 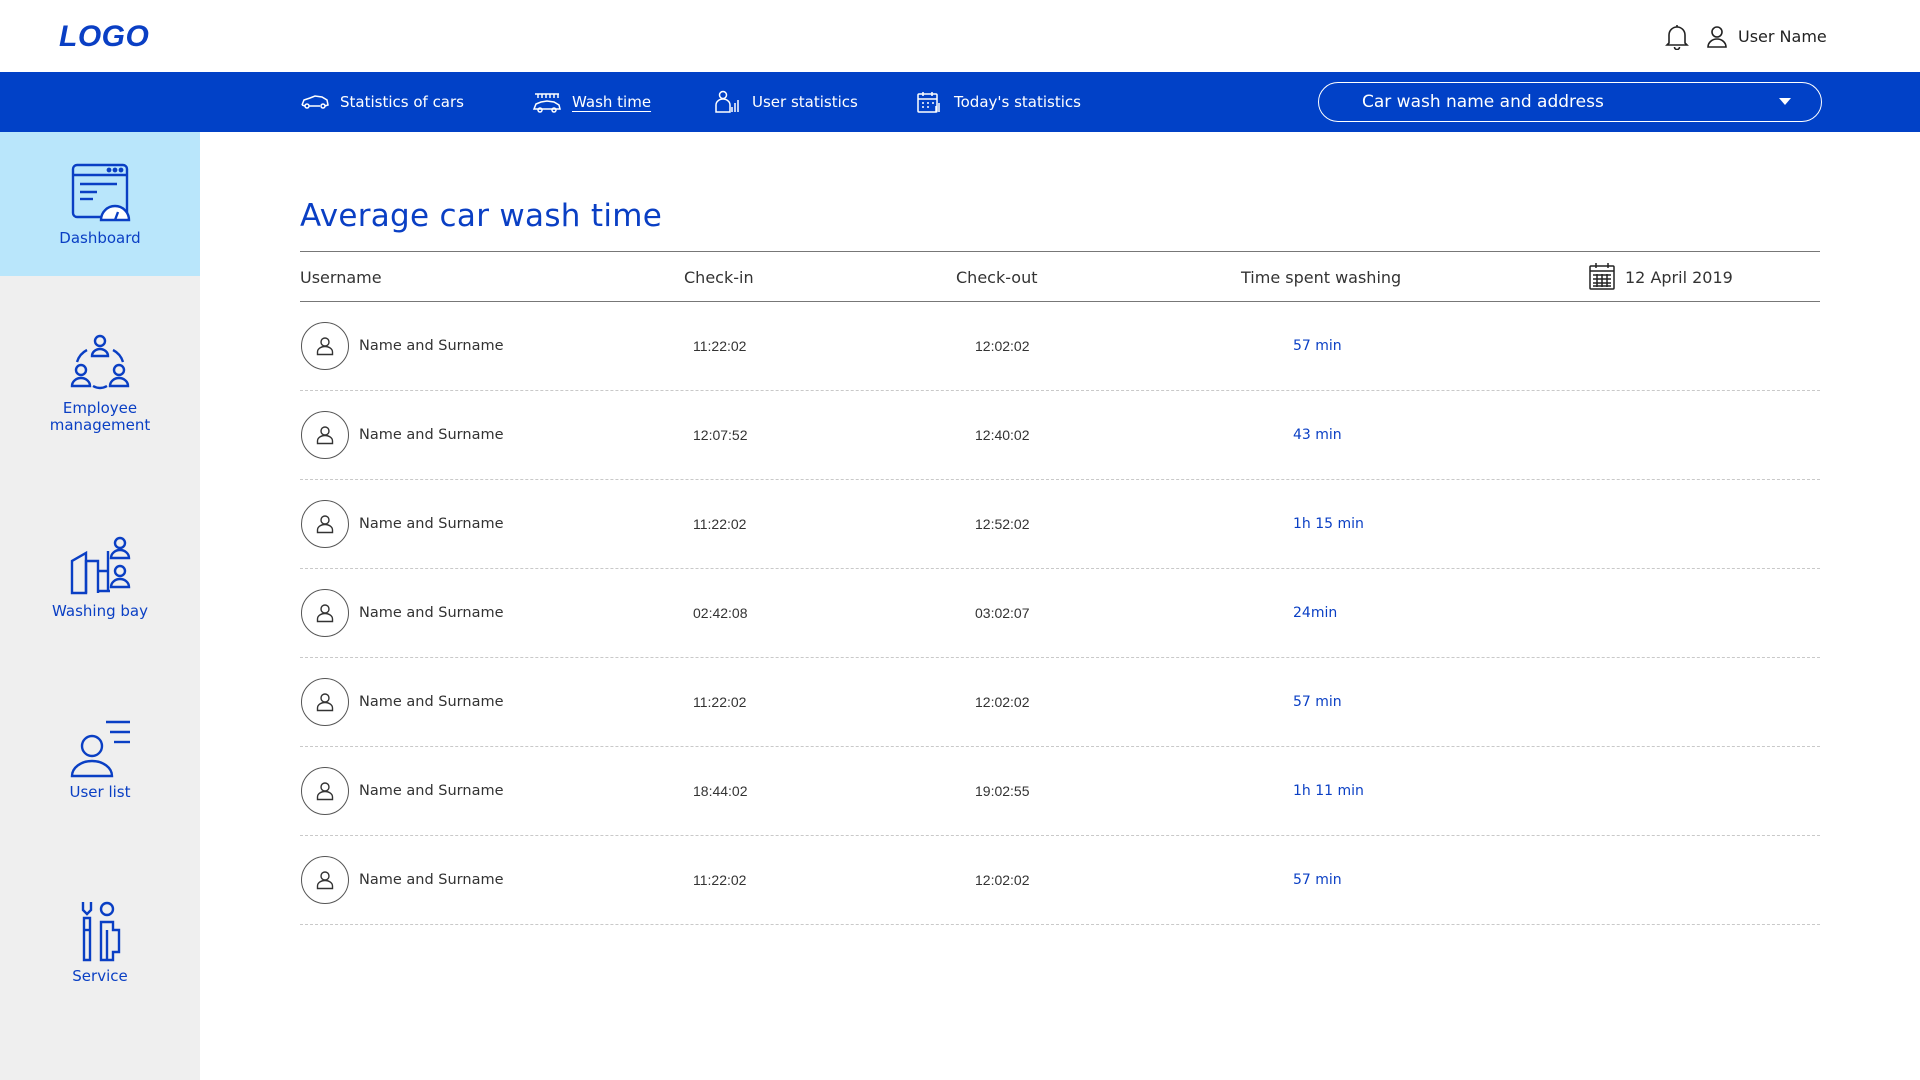 I want to click on car-wash-icon, so click(x=546, y=103).